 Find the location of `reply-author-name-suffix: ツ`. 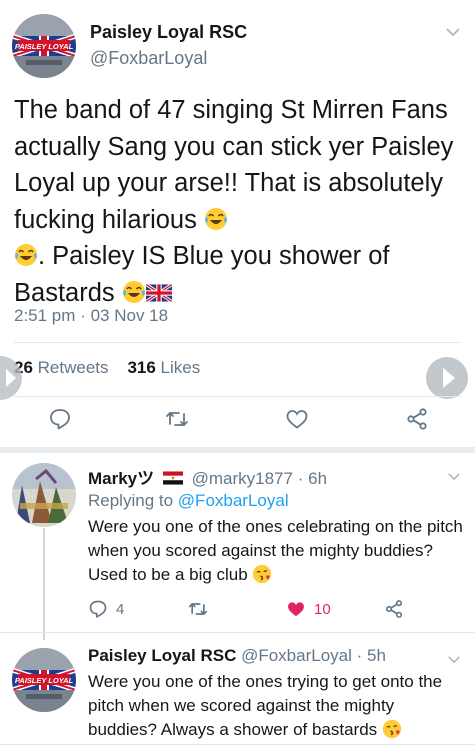

reply-author-name-suffix: ツ is located at coordinates (146, 478).